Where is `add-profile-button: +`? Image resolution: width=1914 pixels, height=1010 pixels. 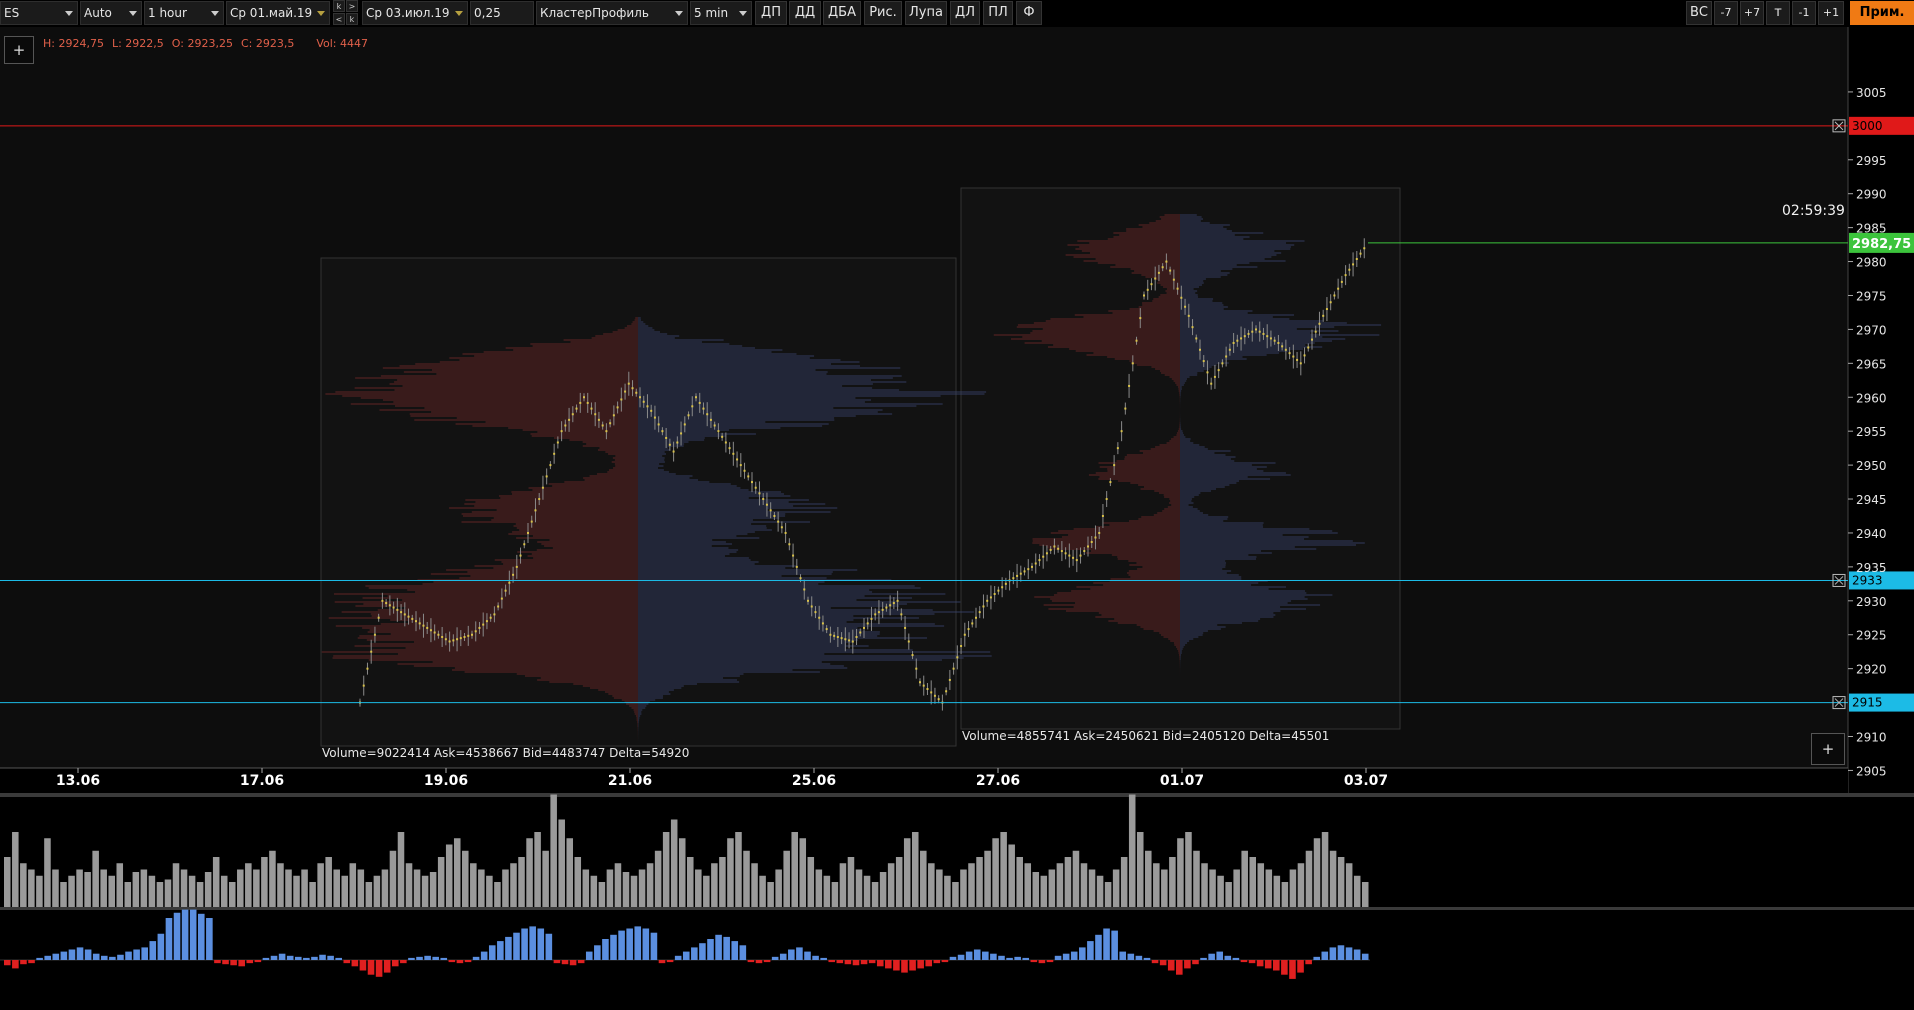
add-profile-button: + is located at coordinates (1828, 749).